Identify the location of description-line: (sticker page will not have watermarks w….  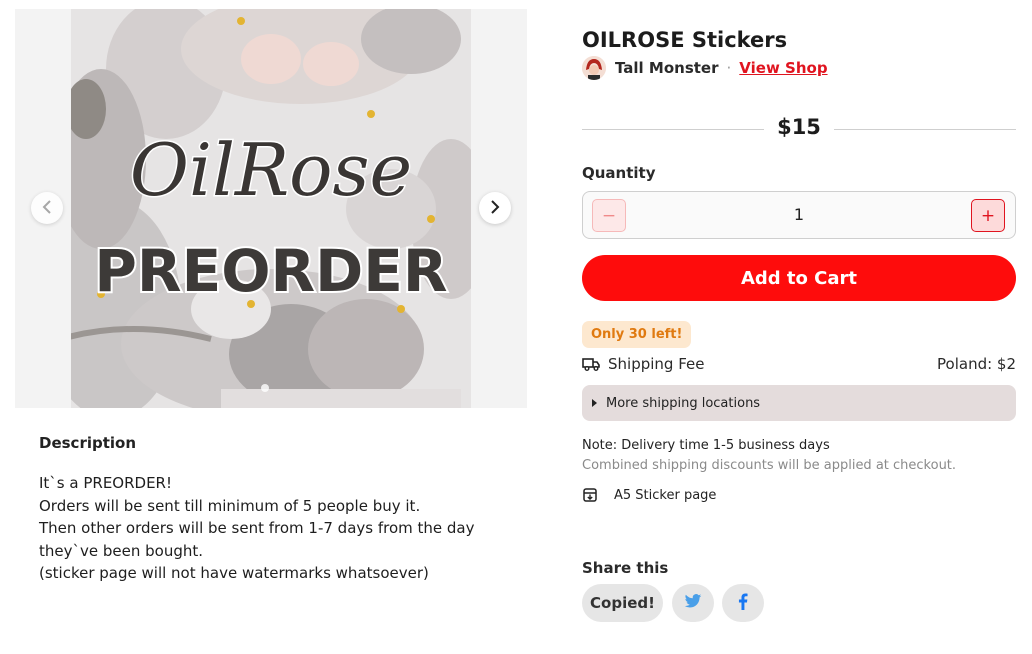
(234, 573).